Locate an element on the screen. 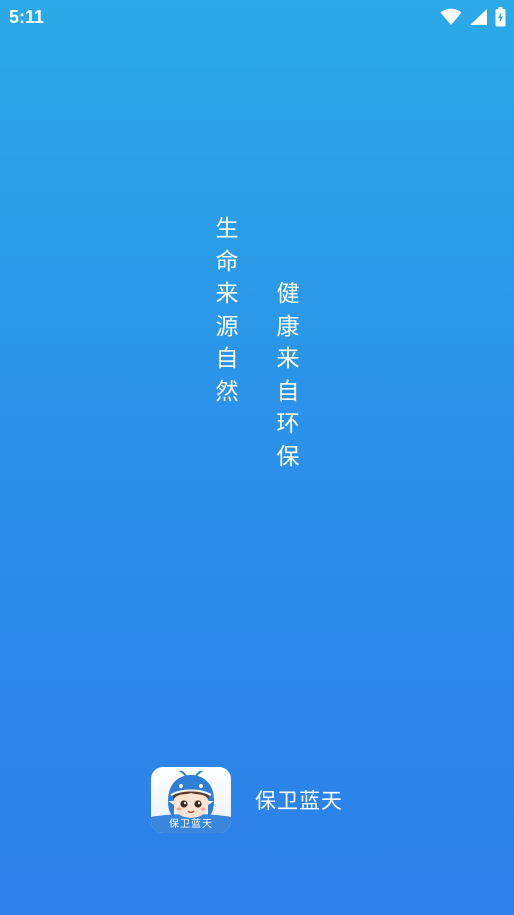 The height and width of the screenshot is (915, 514). battery-charging-icon is located at coordinates (500, 17).